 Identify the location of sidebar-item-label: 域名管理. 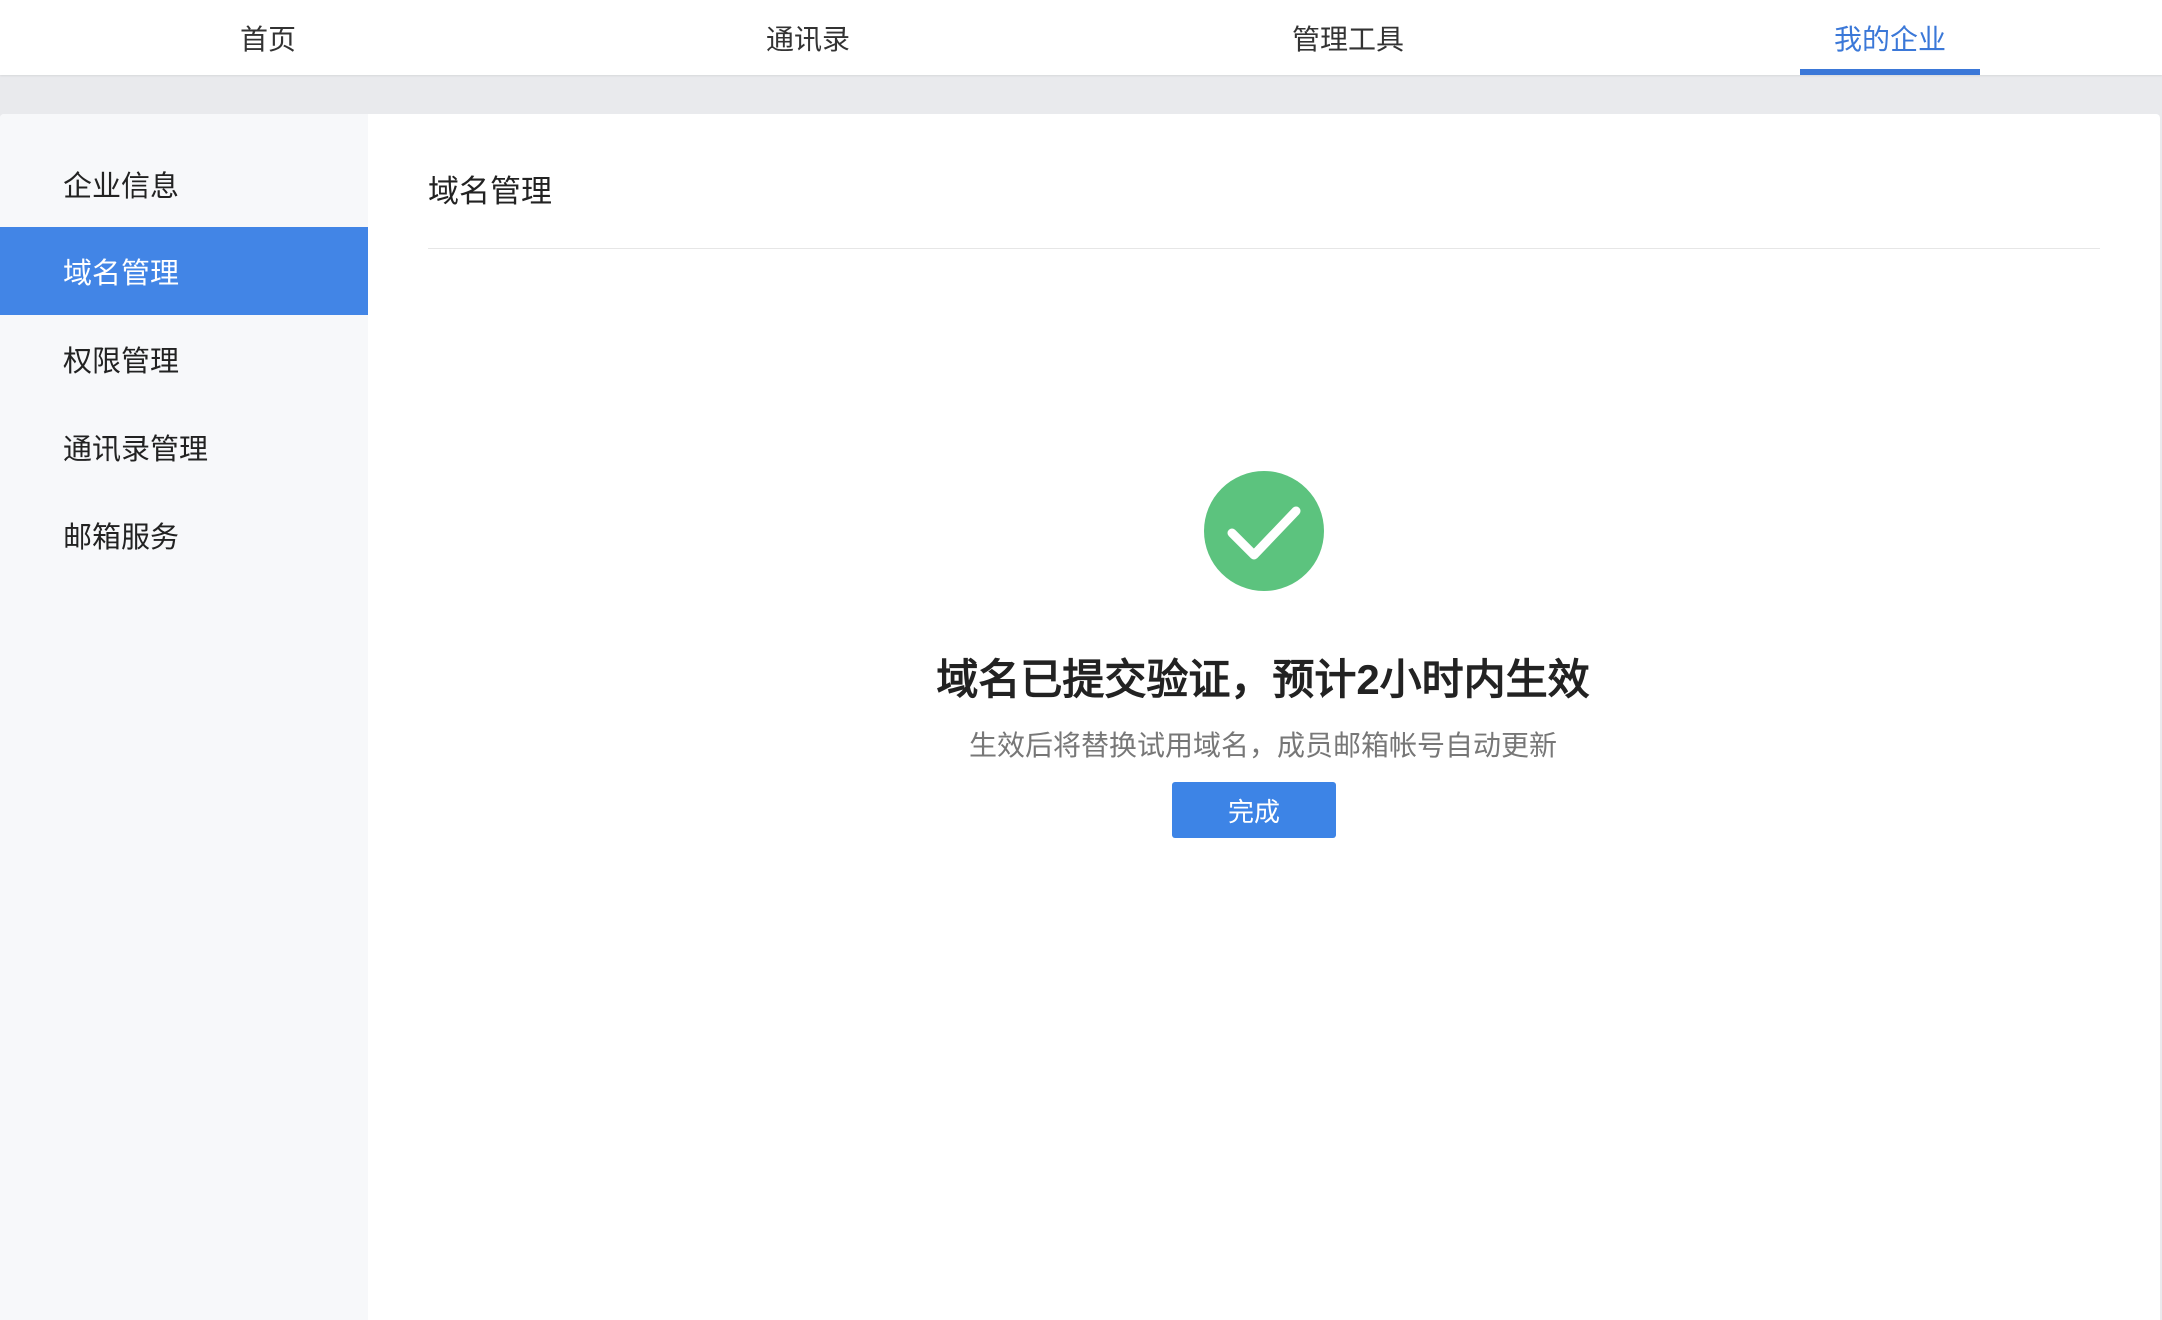
(121, 274).